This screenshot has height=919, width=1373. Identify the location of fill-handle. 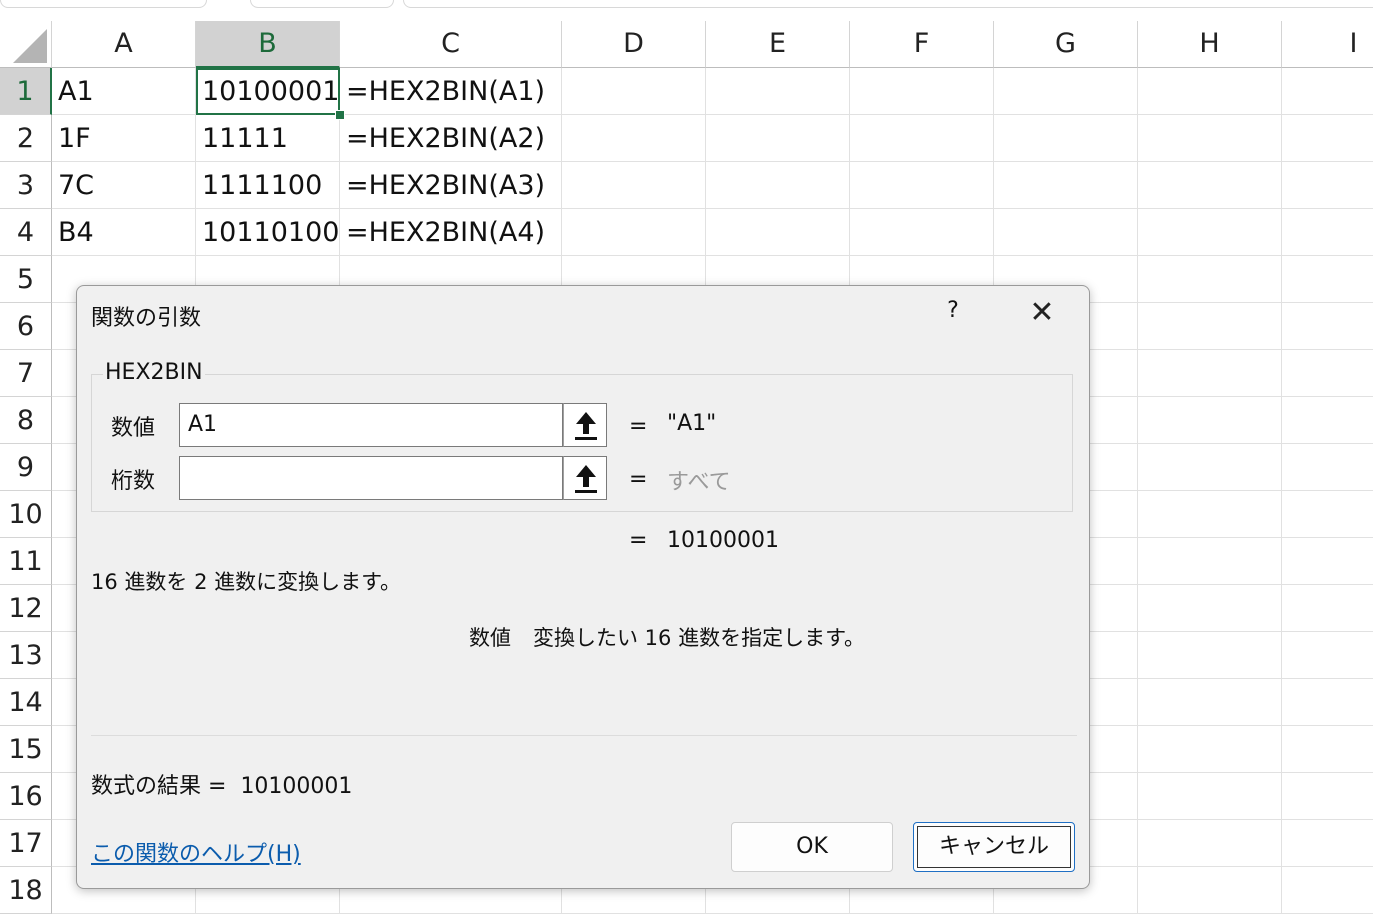
(340, 115).